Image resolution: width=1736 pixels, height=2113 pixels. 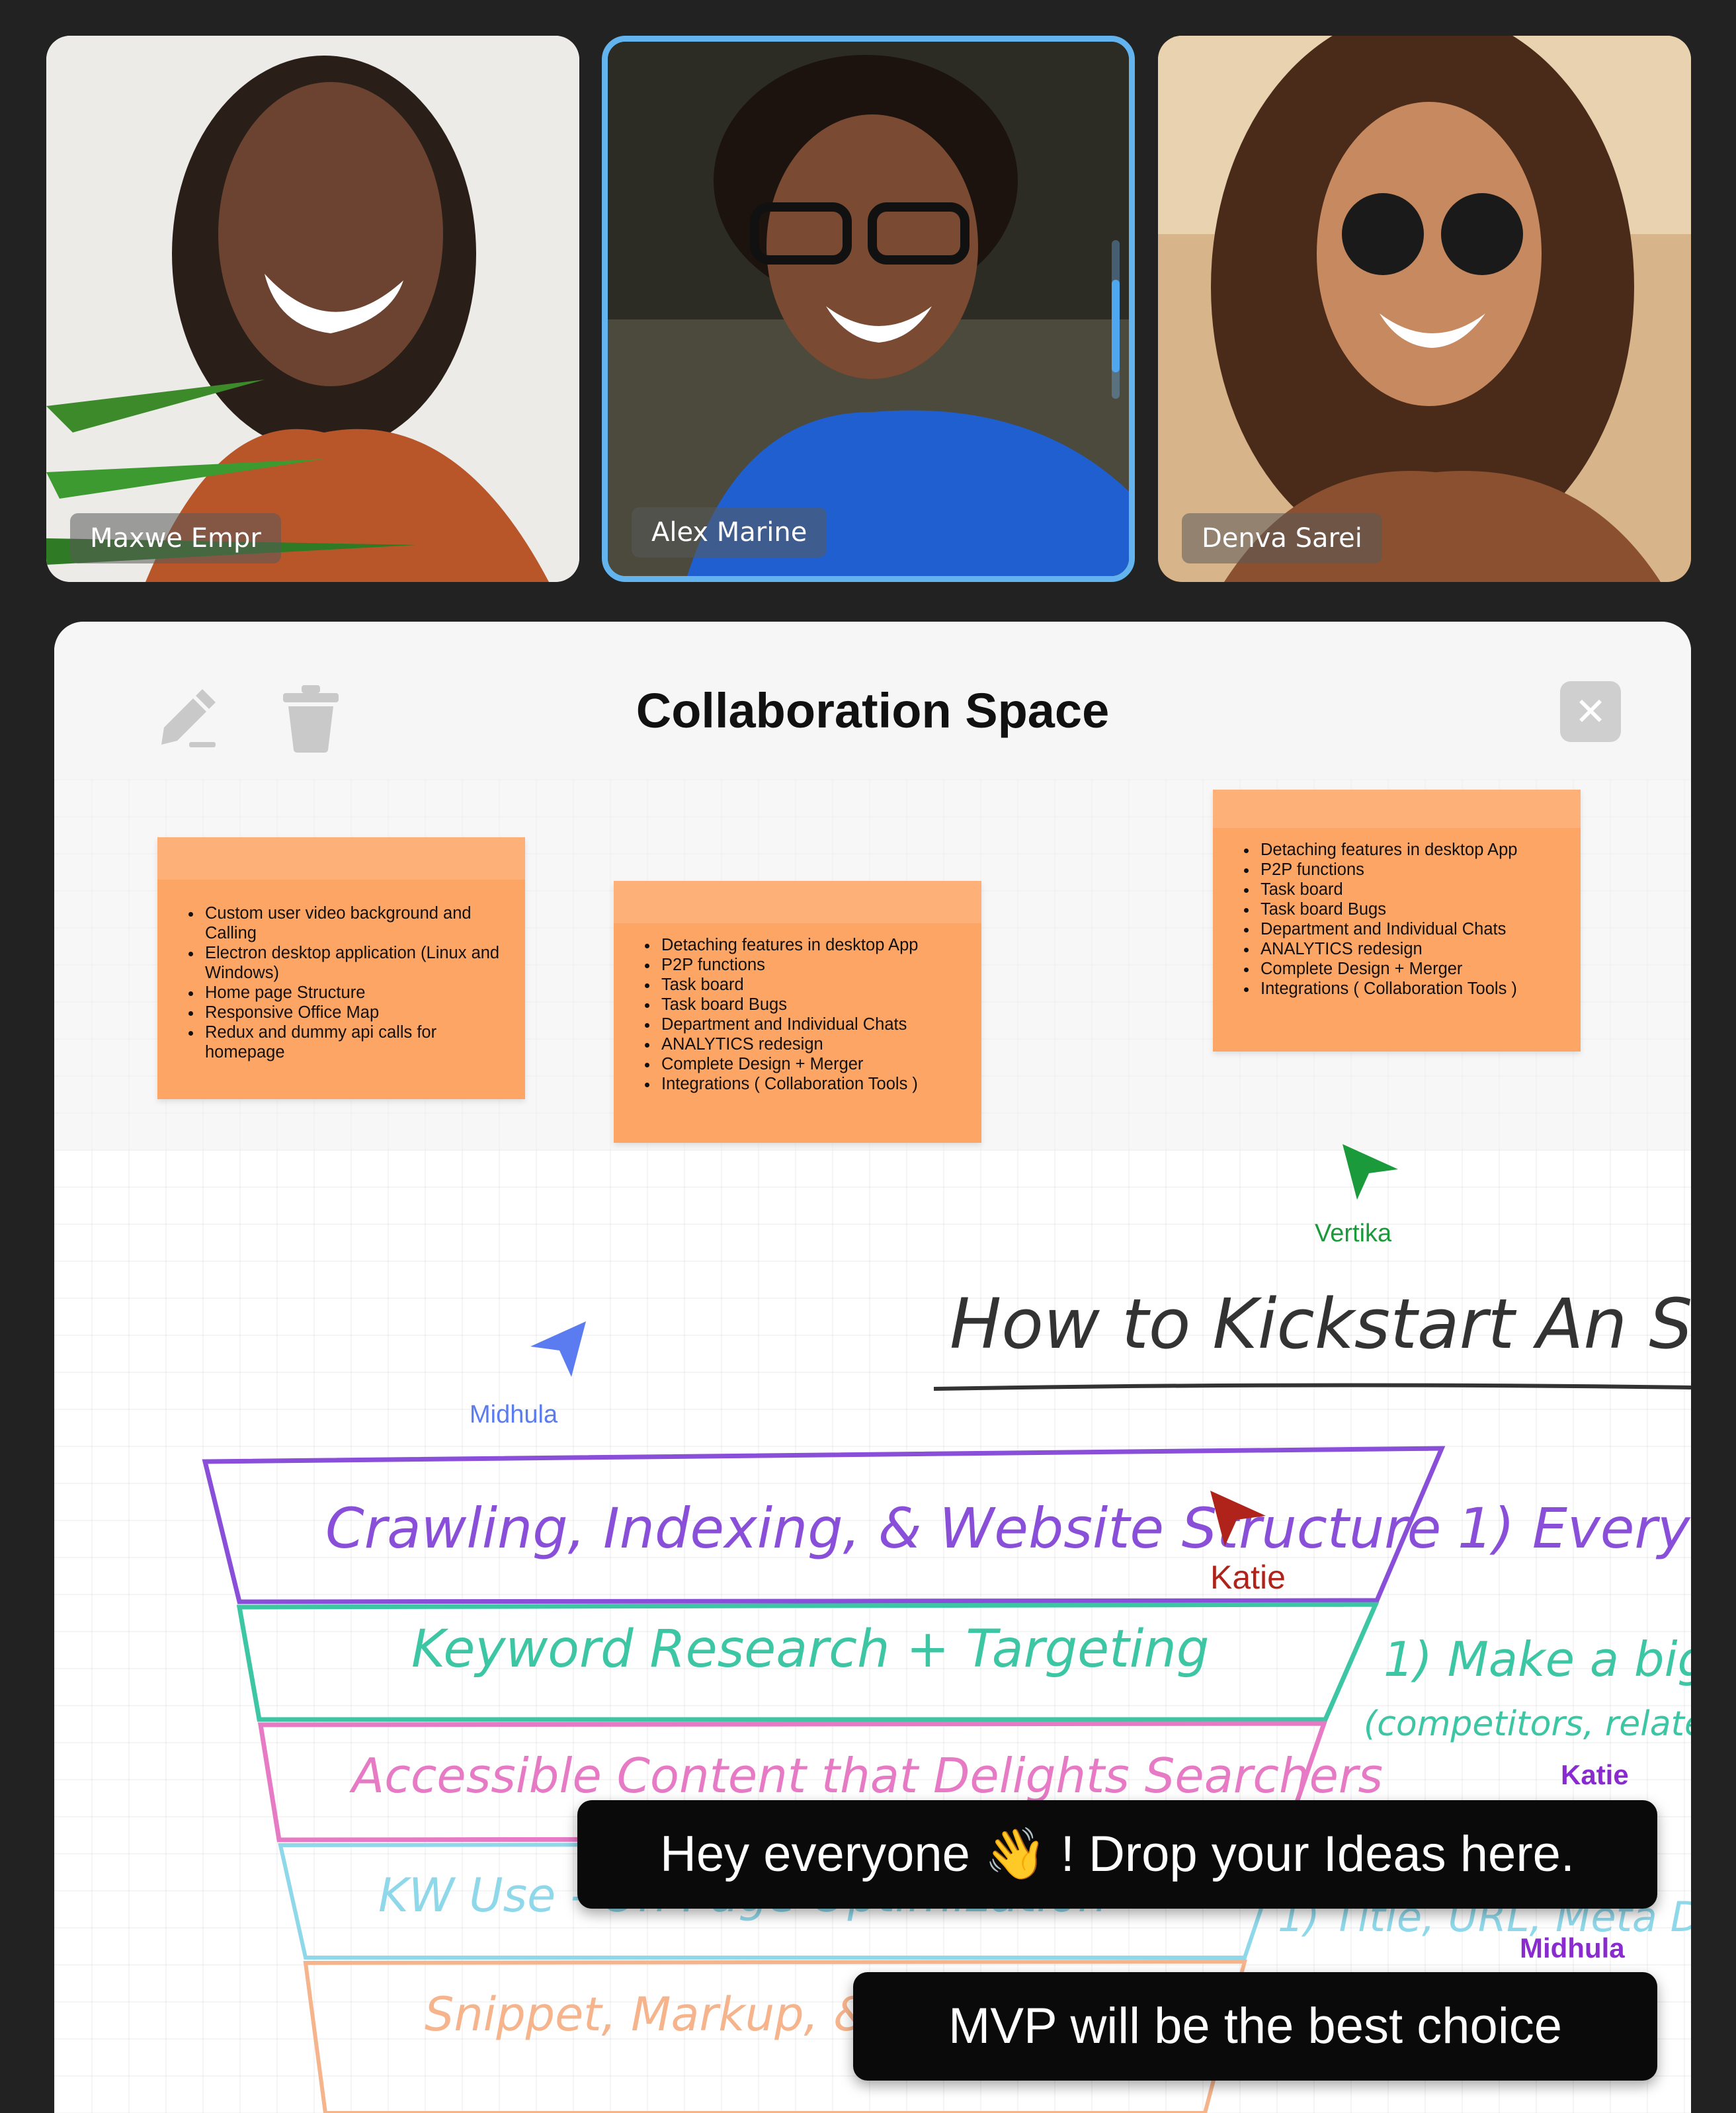 I want to click on funnel-row-label: Crawling, Indexing, & Website Structure, so click(x=883, y=1528).